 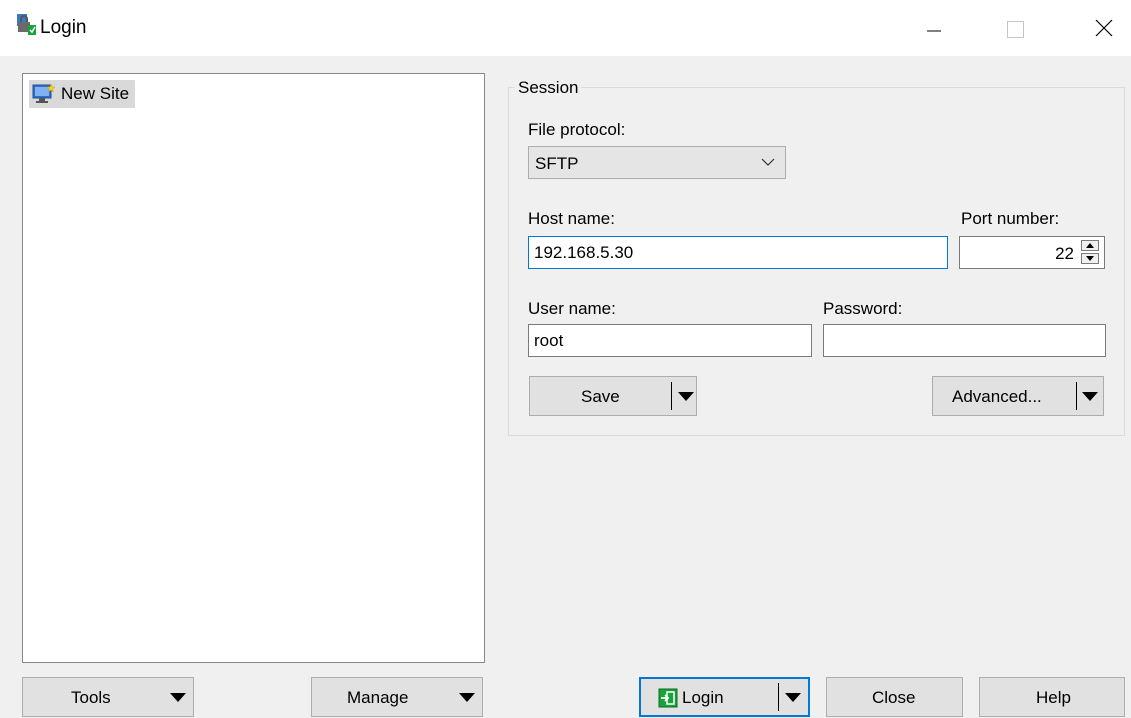 What do you see at coordinates (577, 129) in the screenshot?
I see `file-protocol-label: File protocol:` at bounding box center [577, 129].